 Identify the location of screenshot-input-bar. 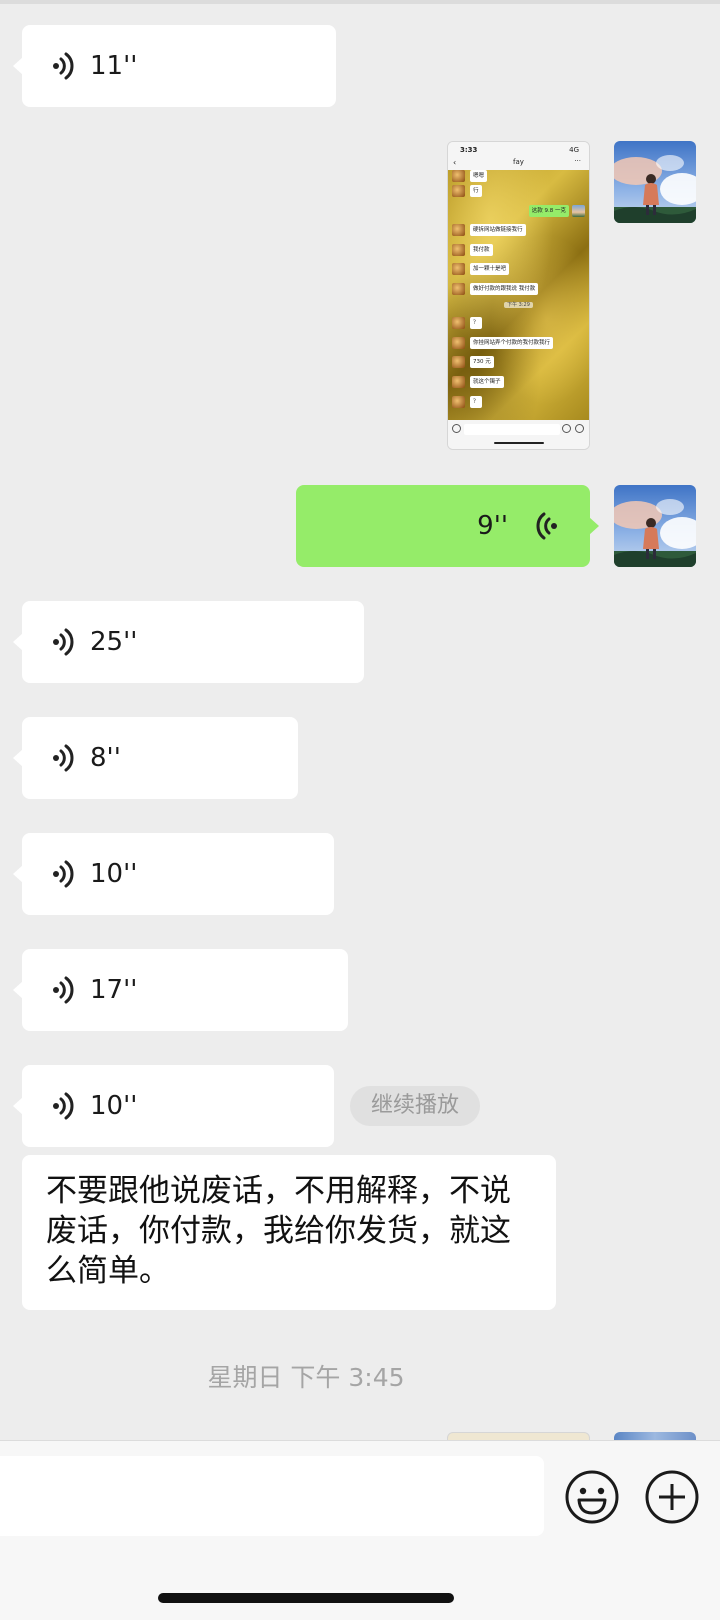
(518, 434).